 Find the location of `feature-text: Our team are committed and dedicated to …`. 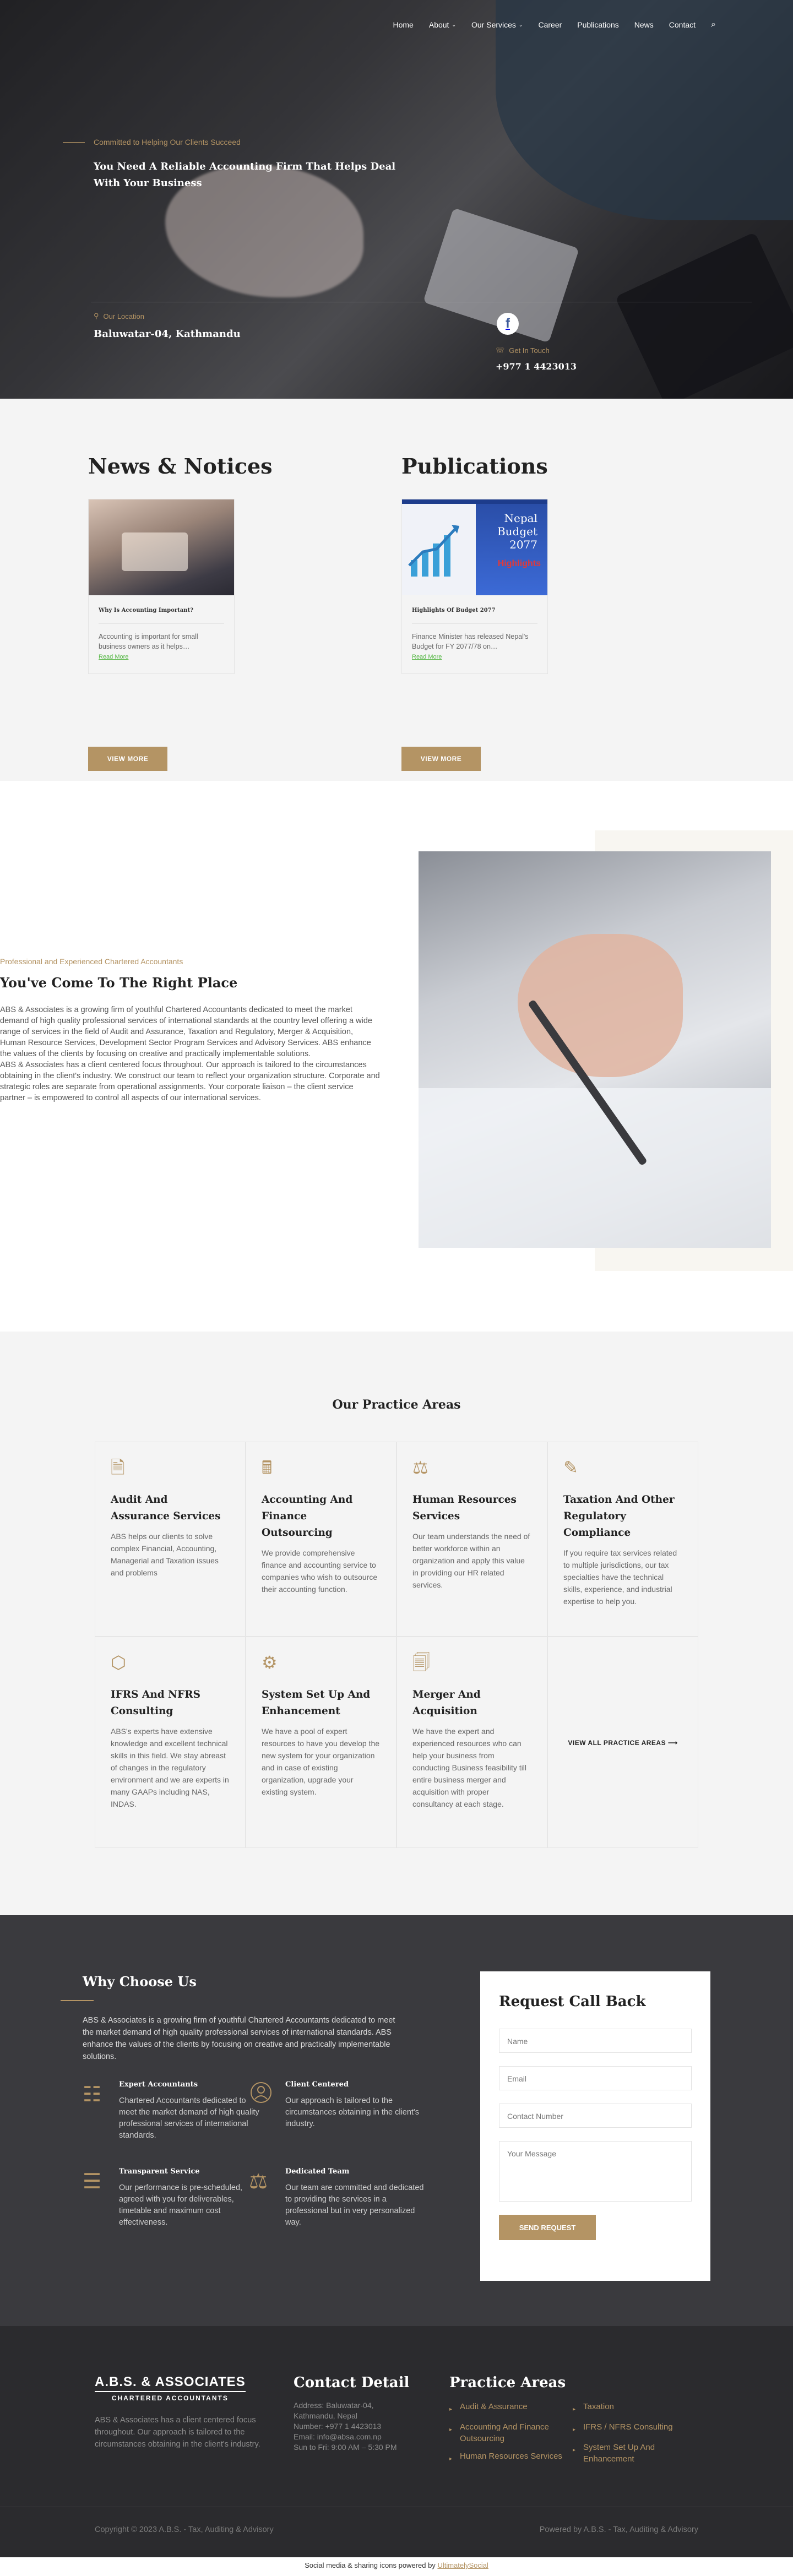

feature-text: Our team are committed and dedicated to … is located at coordinates (354, 2205).